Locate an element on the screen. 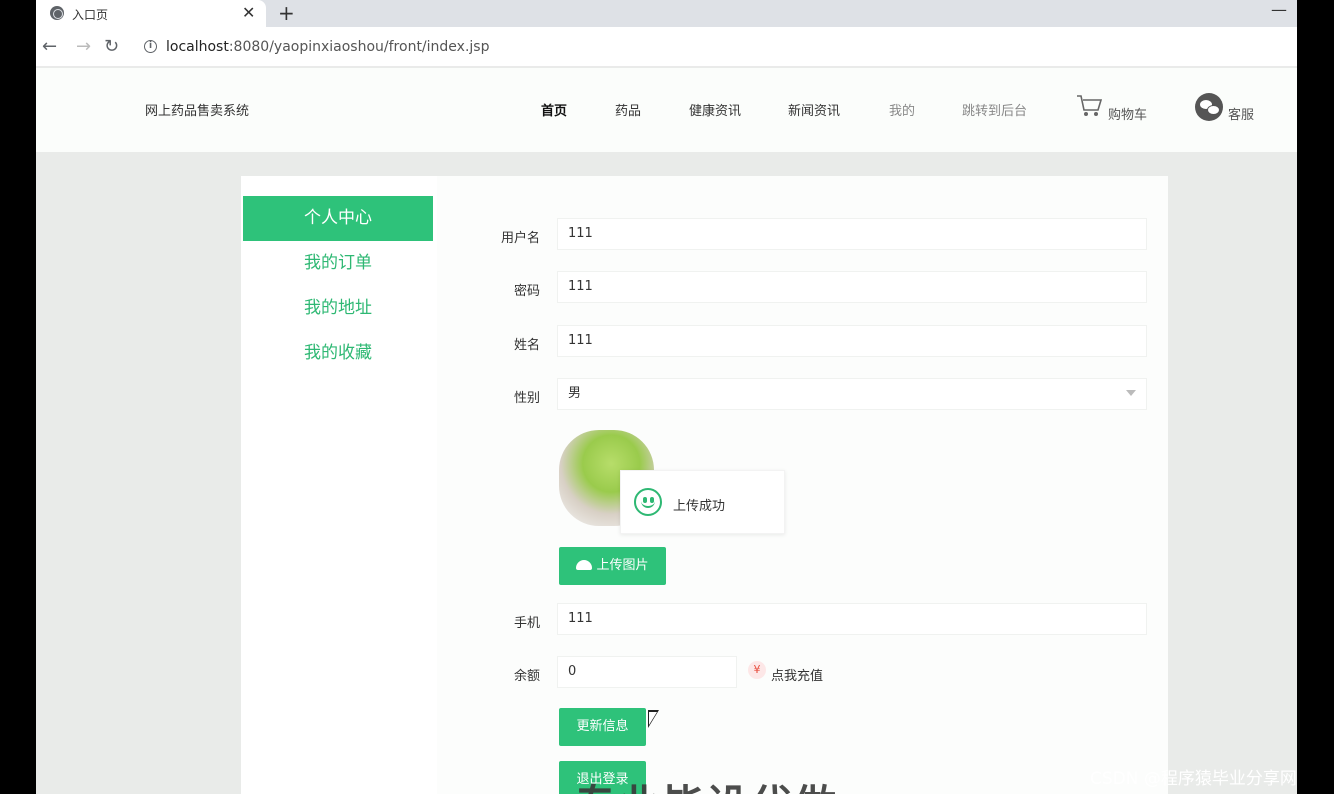 The height and width of the screenshot is (794, 1334). service-label: 客服 is located at coordinates (1241, 113).